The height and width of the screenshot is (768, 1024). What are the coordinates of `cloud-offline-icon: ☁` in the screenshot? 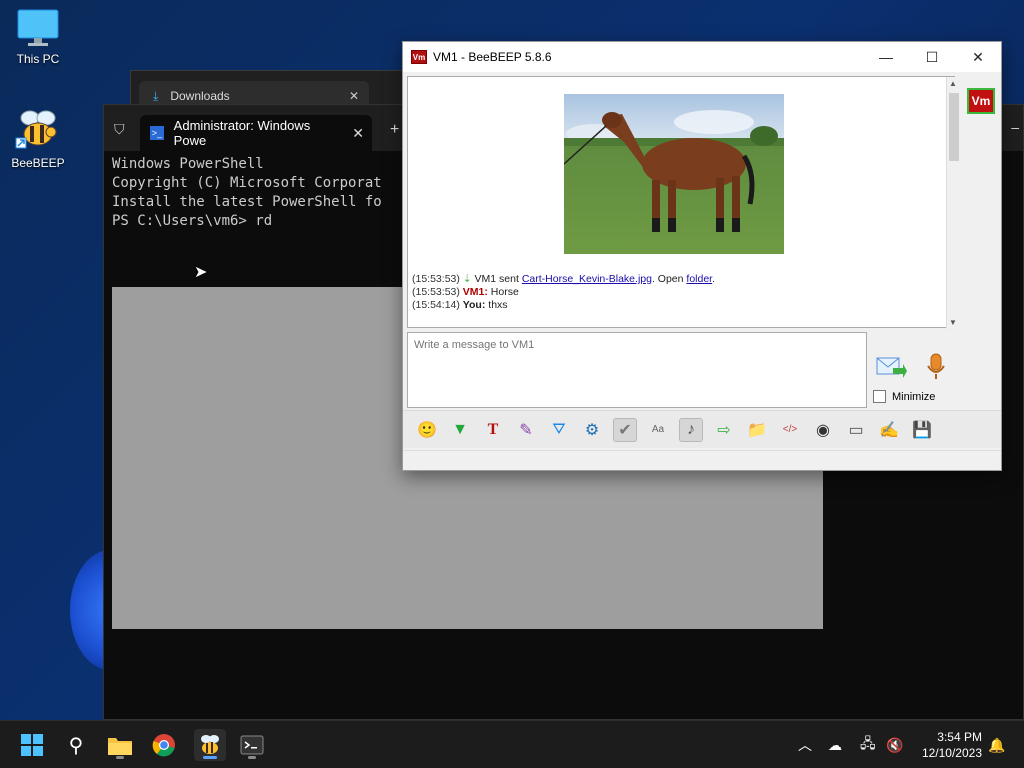 It's located at (835, 744).